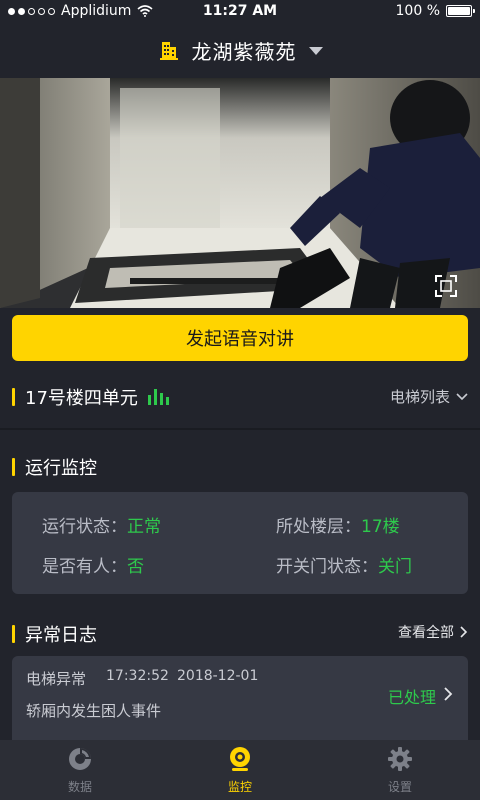 The height and width of the screenshot is (800, 480). I want to click on tab-settings-label: 设置, so click(399, 786).